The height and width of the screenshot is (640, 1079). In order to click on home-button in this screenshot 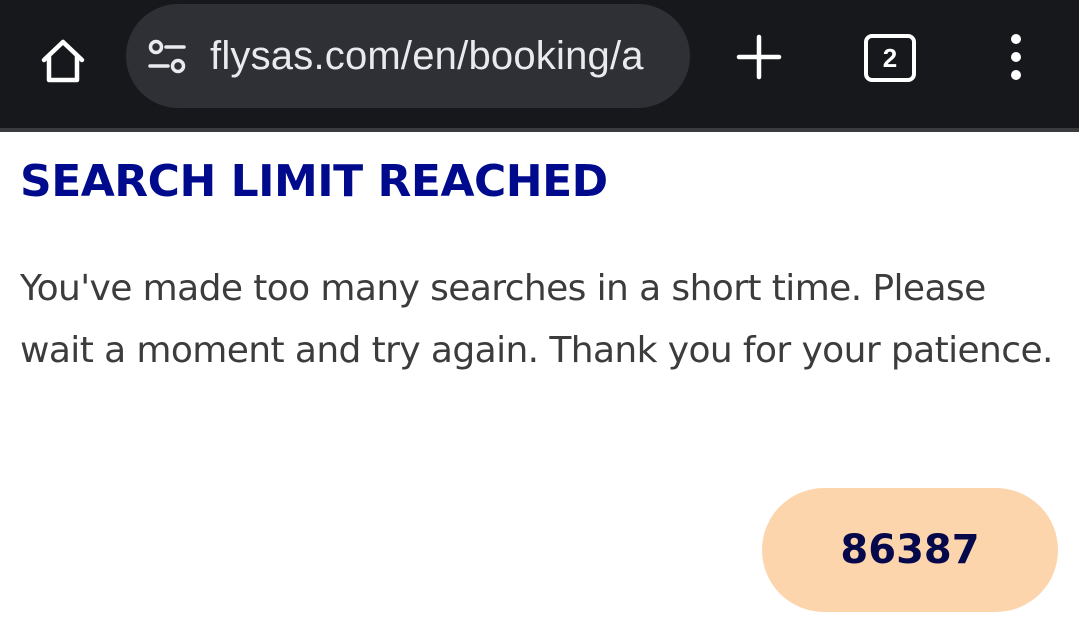, I will do `click(63, 61)`.